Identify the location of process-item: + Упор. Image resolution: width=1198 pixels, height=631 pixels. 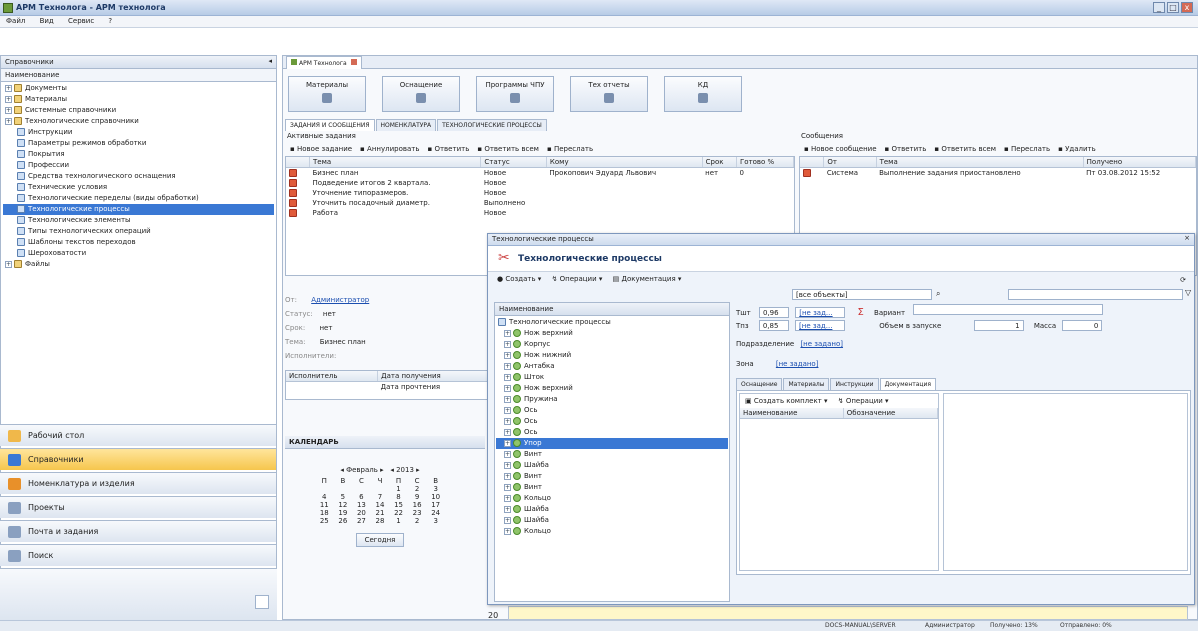
(612, 443).